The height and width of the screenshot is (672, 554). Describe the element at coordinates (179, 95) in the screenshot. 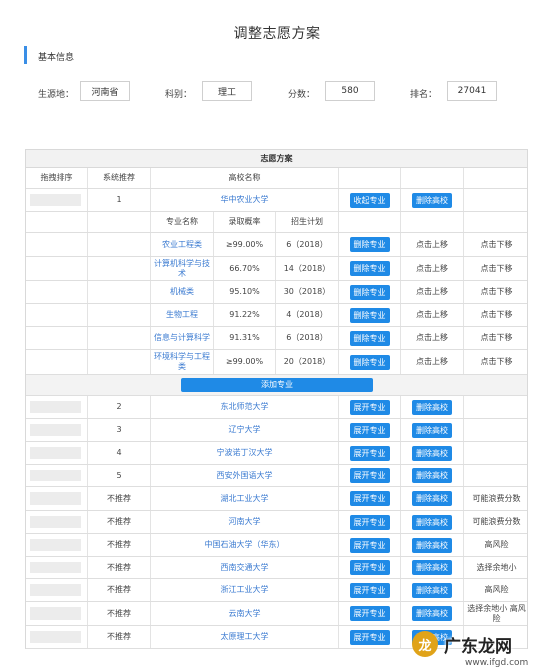

I see `subject-label: 科别：` at that location.